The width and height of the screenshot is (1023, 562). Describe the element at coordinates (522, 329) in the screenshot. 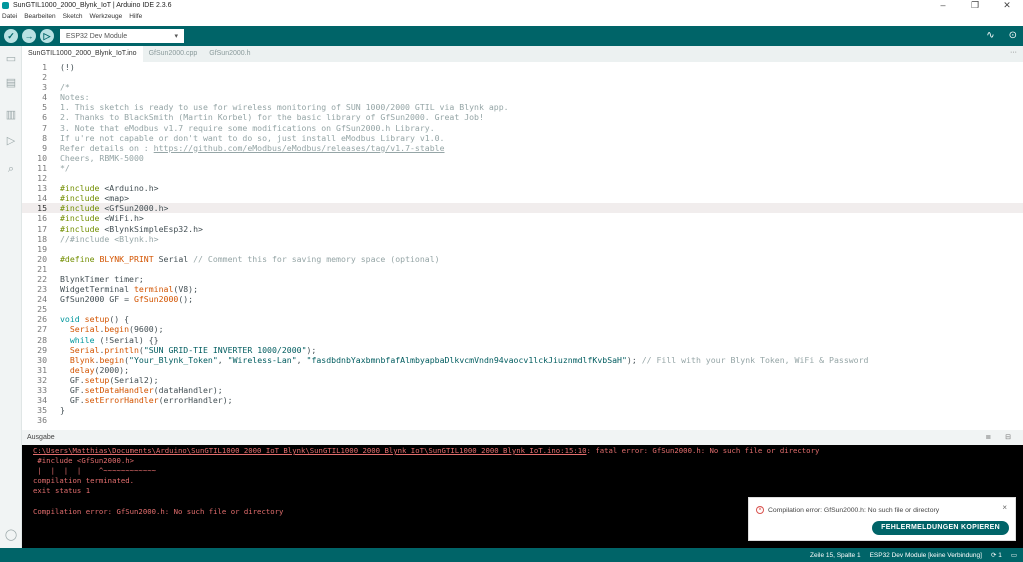

I see `code-line: 27 Serial.begin(9600);` at that location.